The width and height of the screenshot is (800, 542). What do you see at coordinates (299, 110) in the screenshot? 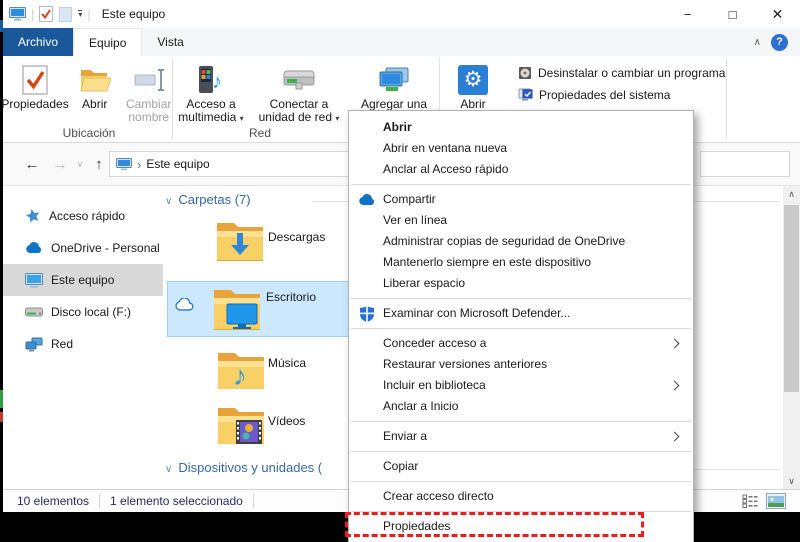
I see `map-drive-label: Conectar a unidad de red ▾` at bounding box center [299, 110].